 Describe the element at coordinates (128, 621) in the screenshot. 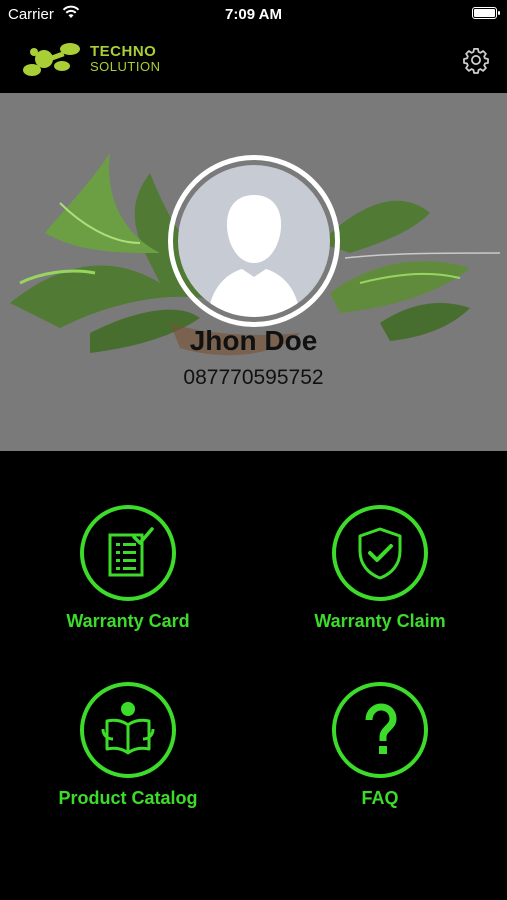

I see `menu-label-warranty-card: Warranty Card` at that location.